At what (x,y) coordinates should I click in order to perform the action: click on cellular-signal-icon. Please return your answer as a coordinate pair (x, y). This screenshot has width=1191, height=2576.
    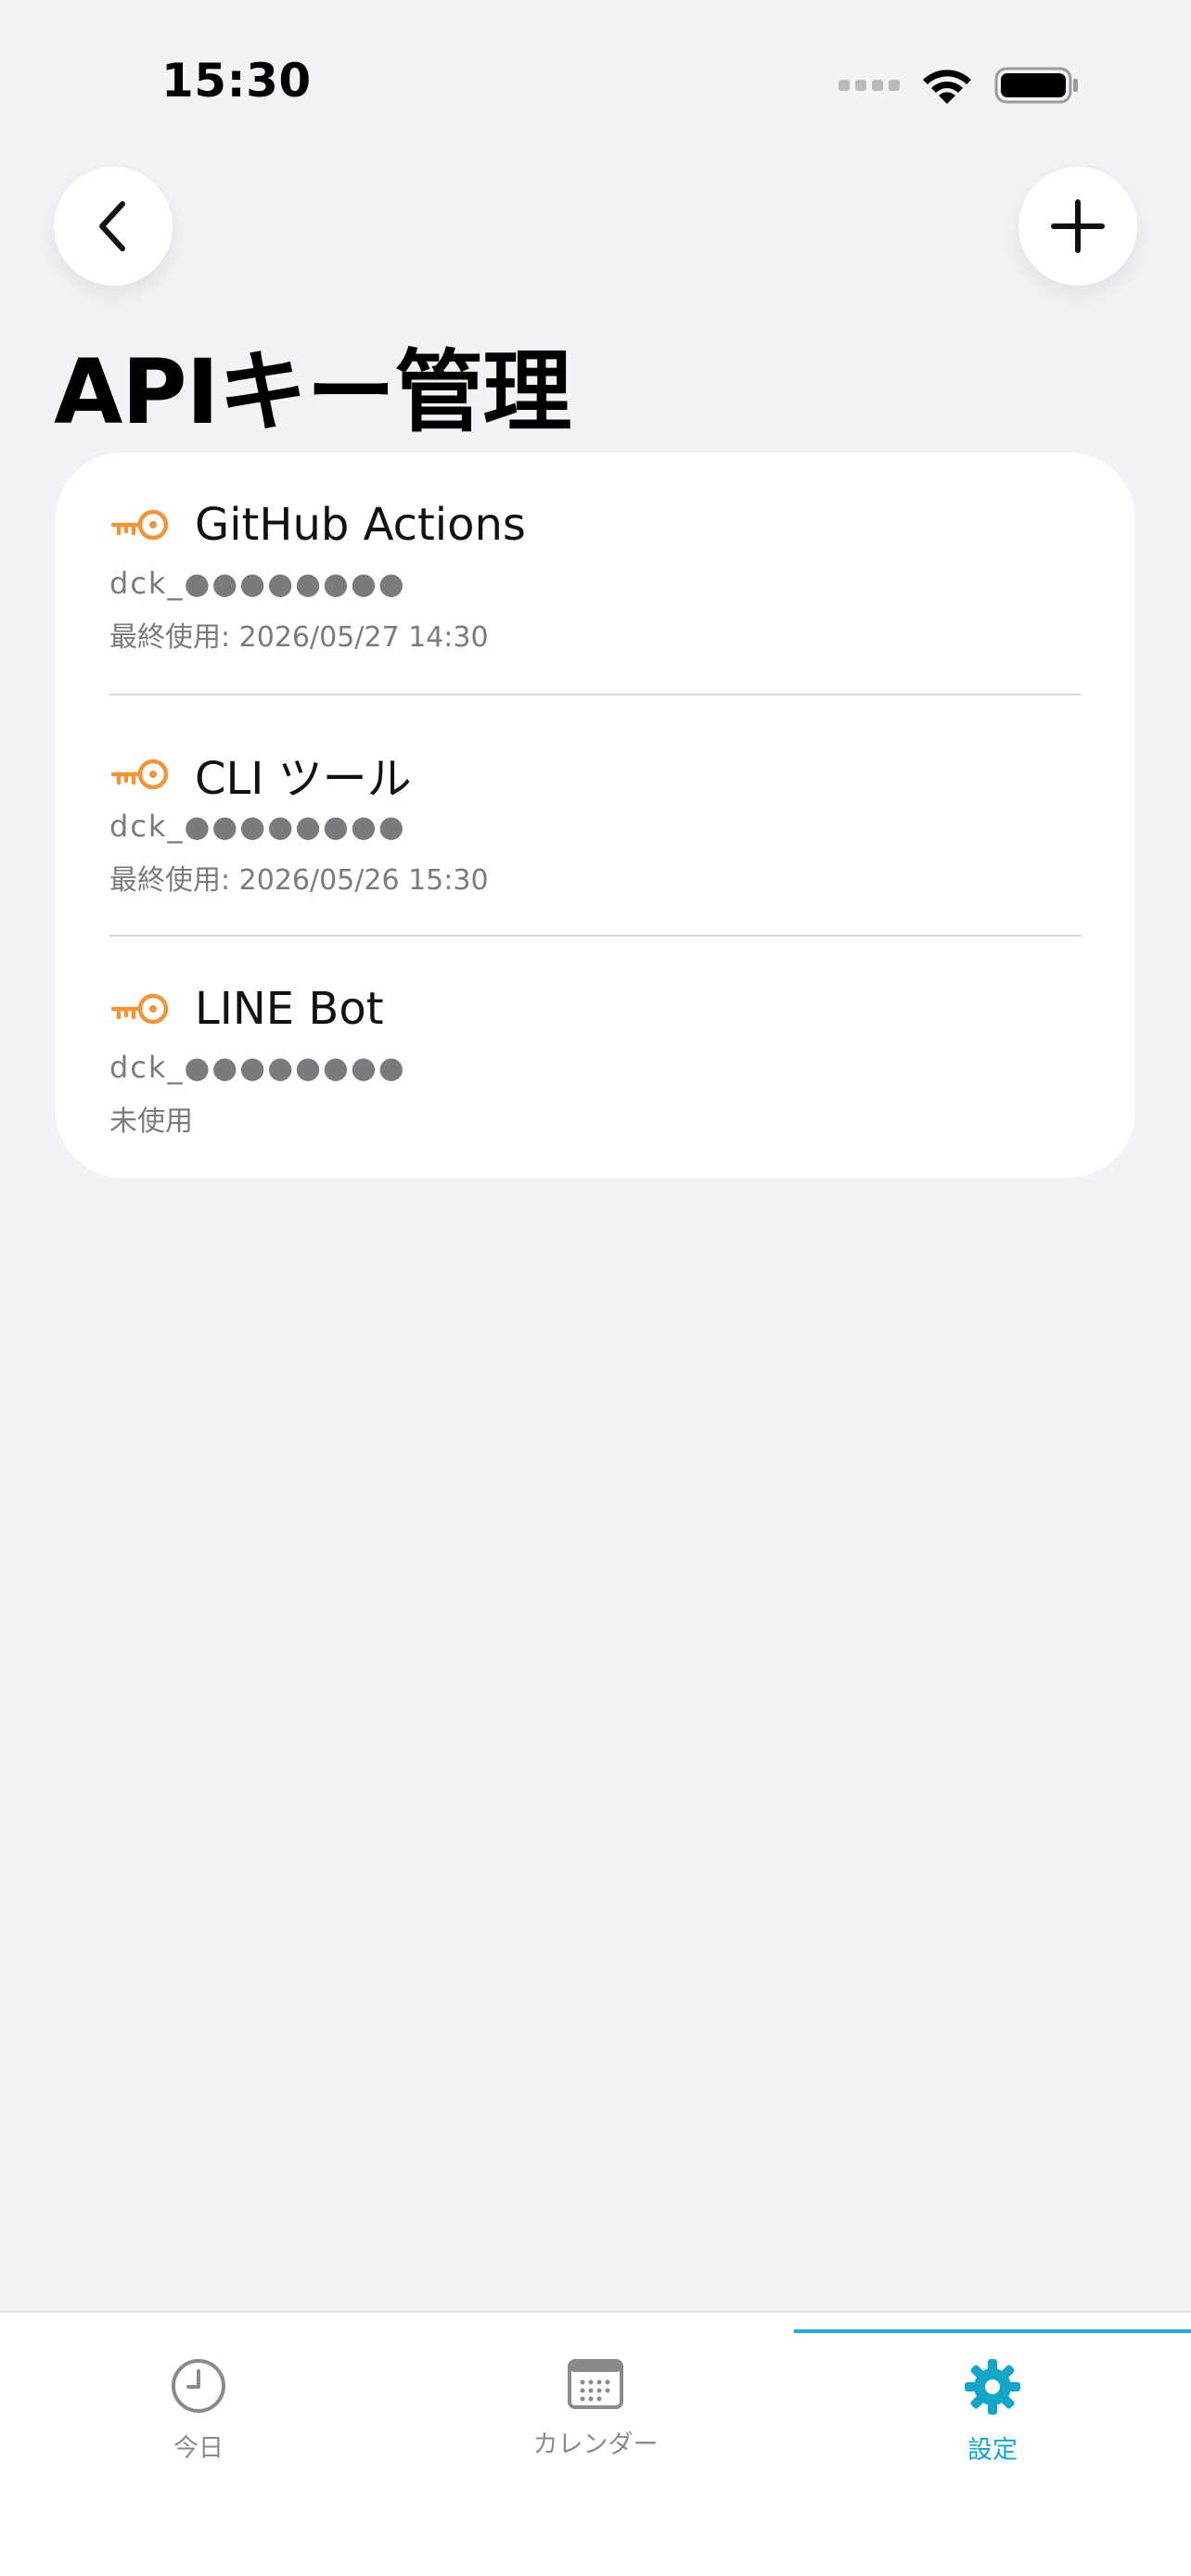
    Looking at the image, I should click on (869, 85).